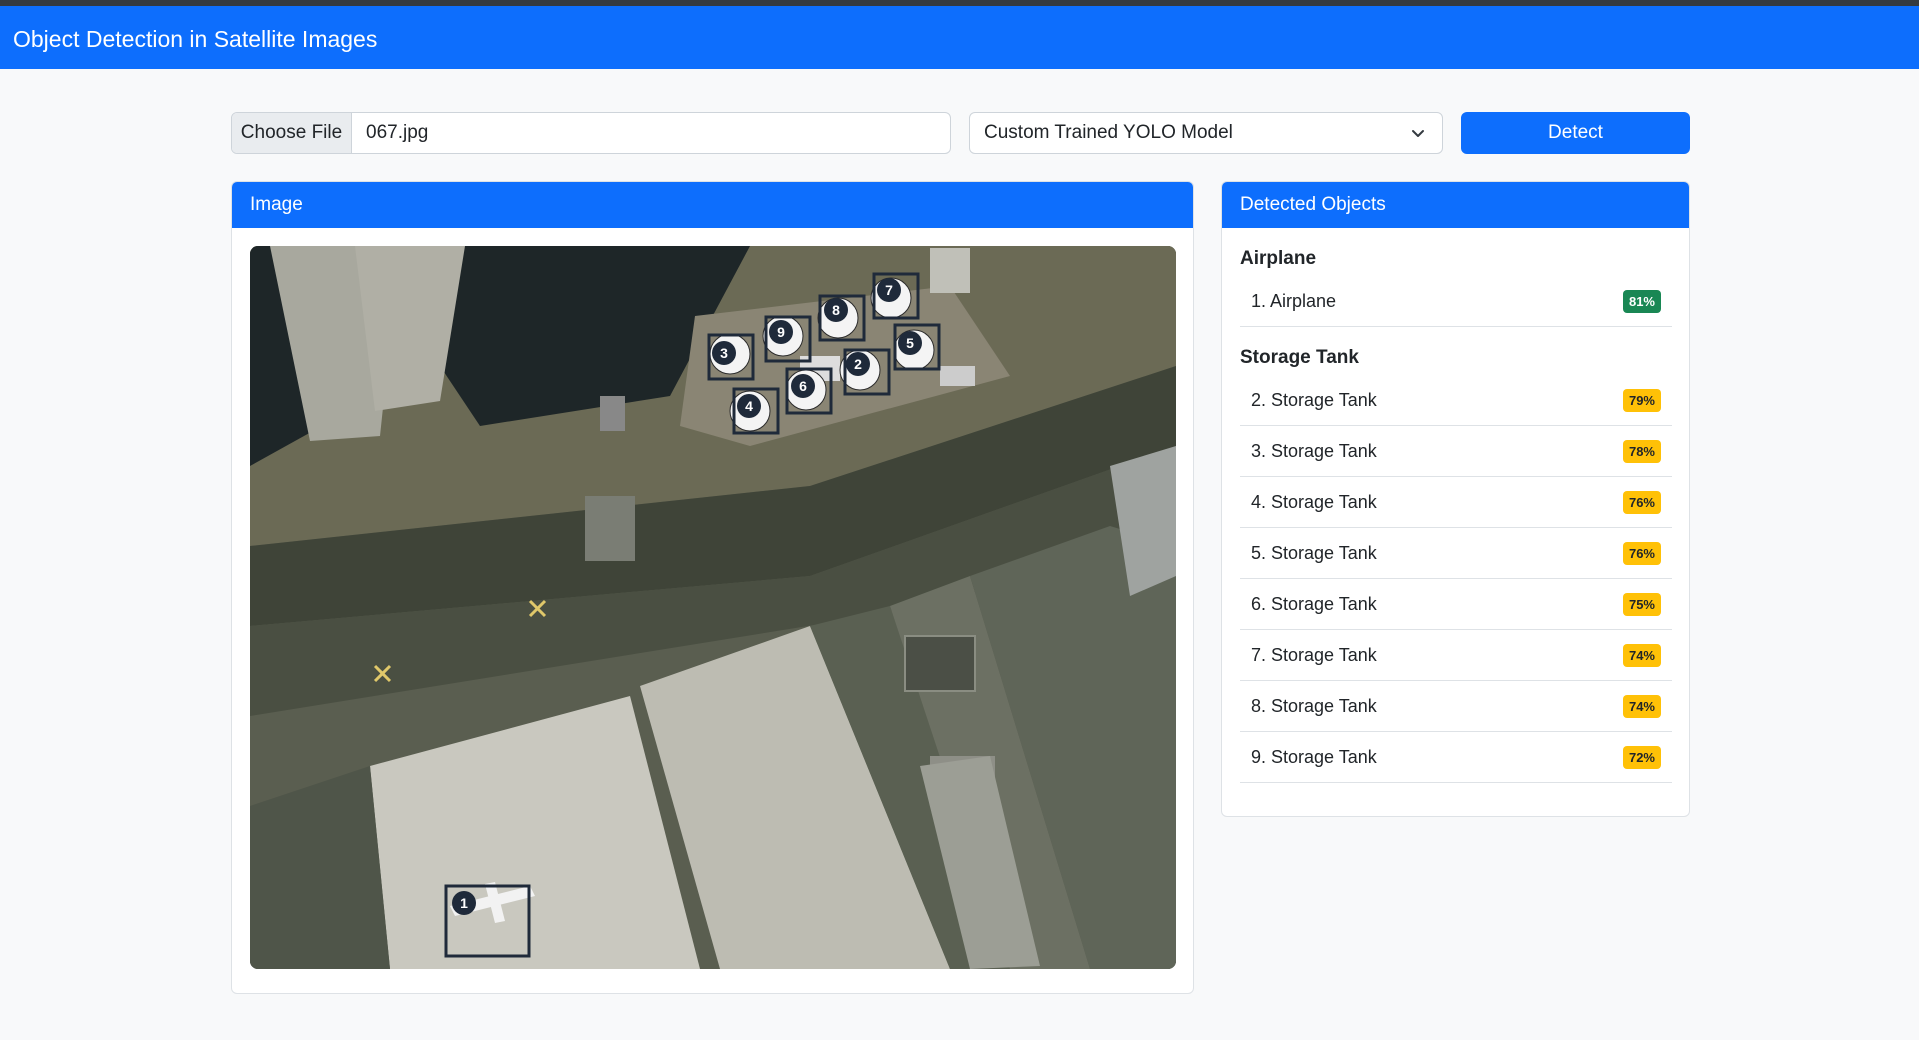  What do you see at coordinates (1455, 205) in the screenshot?
I see `detected-objects-header: Detected Objects` at bounding box center [1455, 205].